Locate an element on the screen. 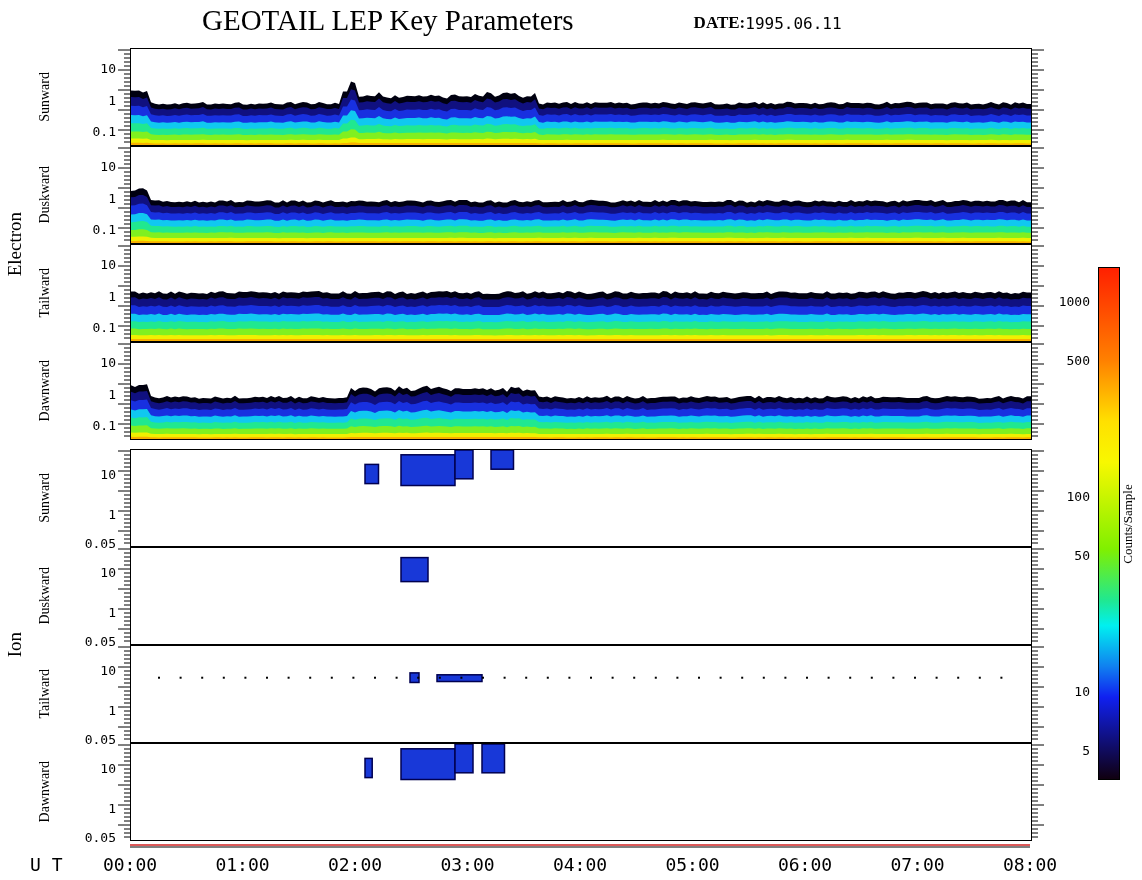 This screenshot has height=880, width=1142. colorbar-tick-label: 10 is located at coordinates (1082, 691).